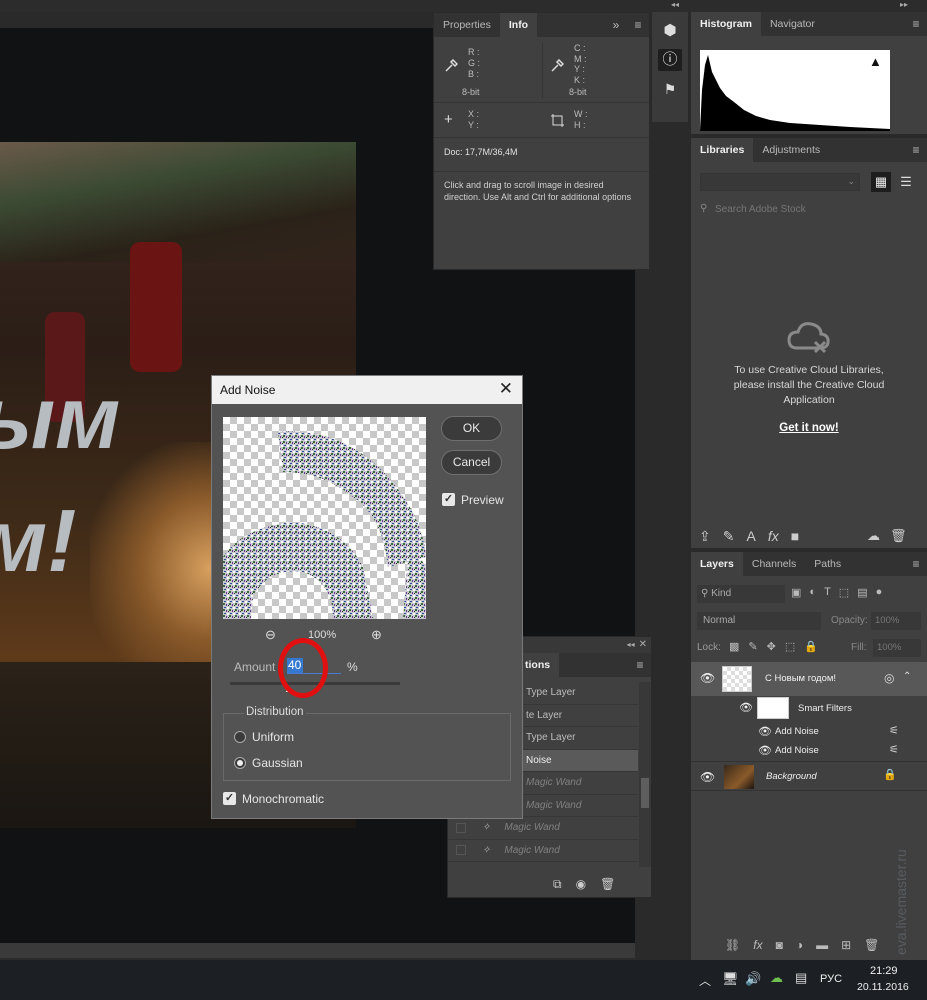 Image resolution: width=927 pixels, height=1000 pixels. Describe the element at coordinates (884, 971) in the screenshot. I see `clock-time: 21:29` at that location.